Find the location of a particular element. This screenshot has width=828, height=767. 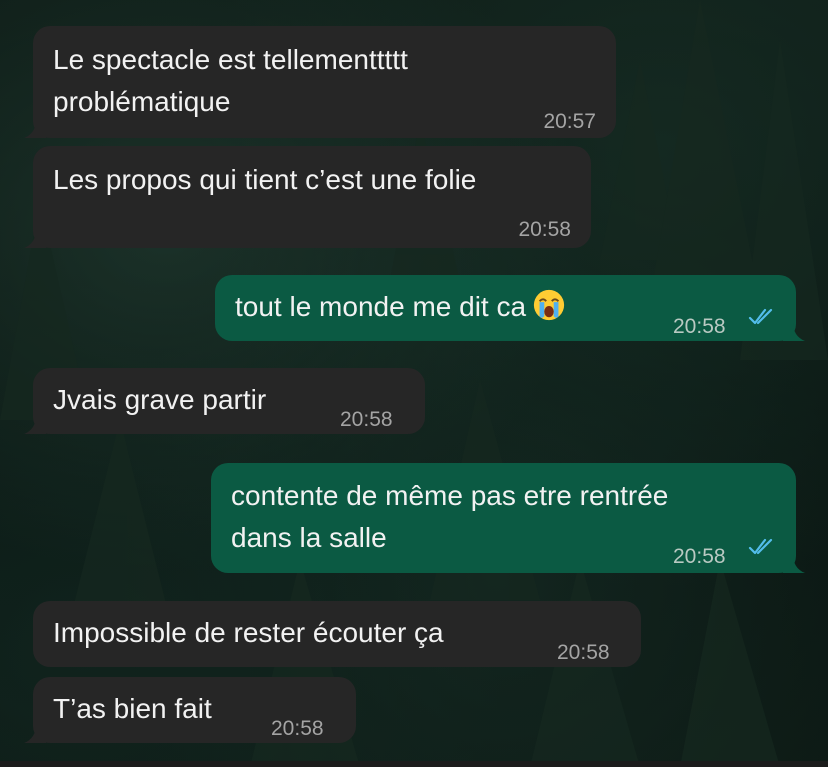

message-text: dans la salle is located at coordinates (309, 537).